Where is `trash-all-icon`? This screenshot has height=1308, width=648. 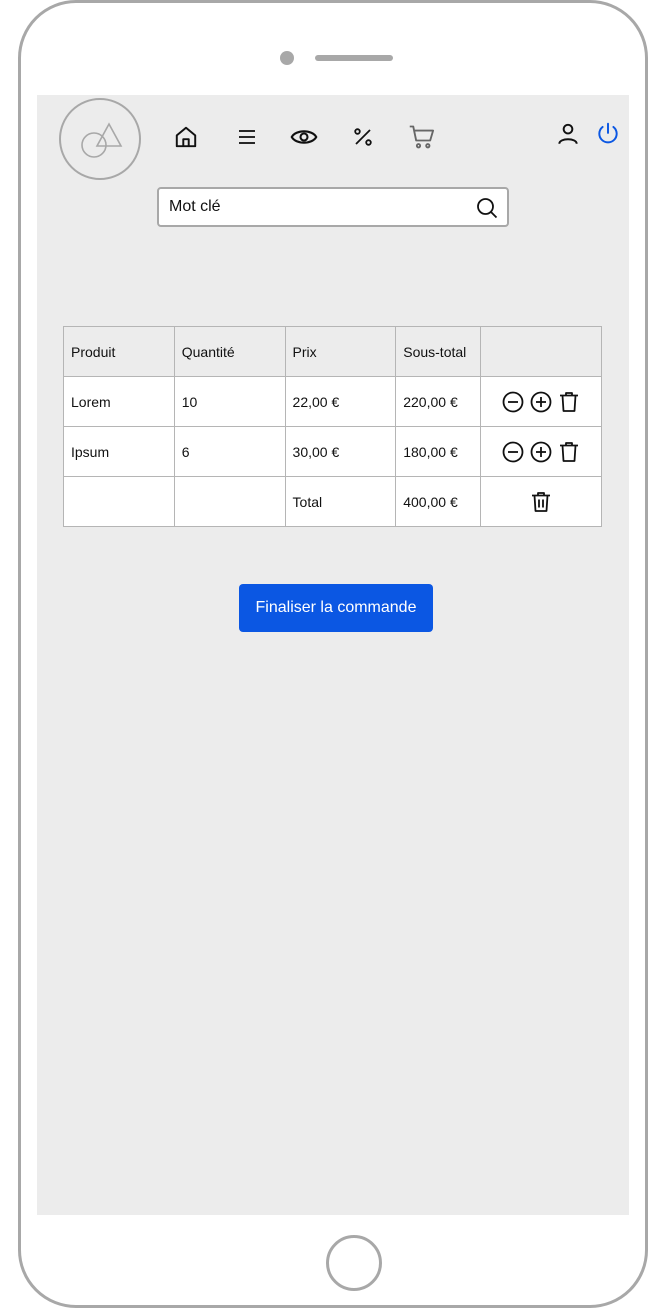 trash-all-icon is located at coordinates (541, 502).